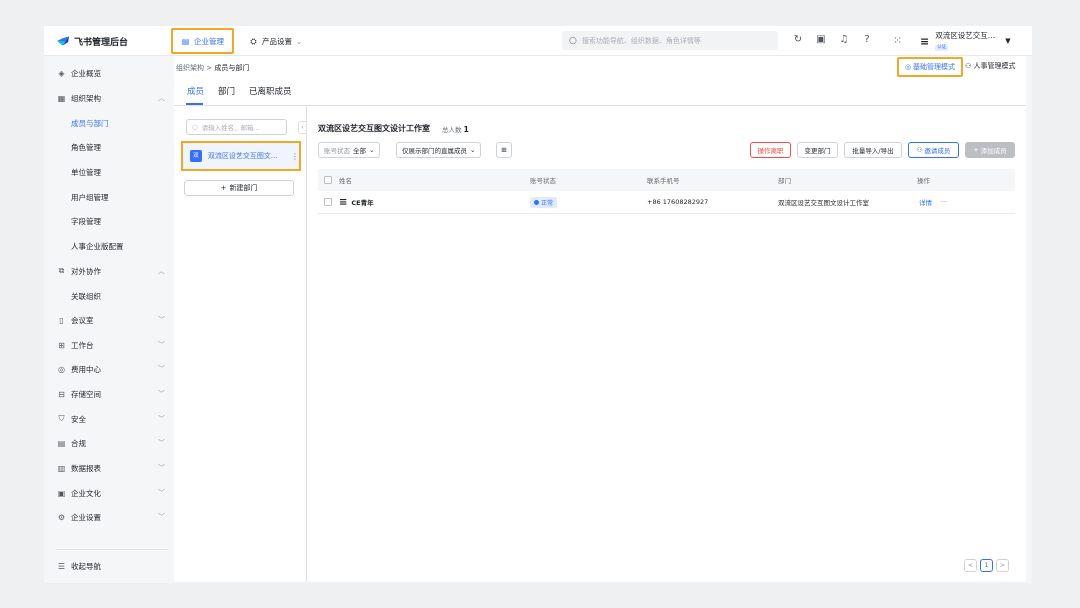 The image size is (1080, 608). Describe the element at coordinates (61, 566) in the screenshot. I see `collapse-icon: ☰` at that location.